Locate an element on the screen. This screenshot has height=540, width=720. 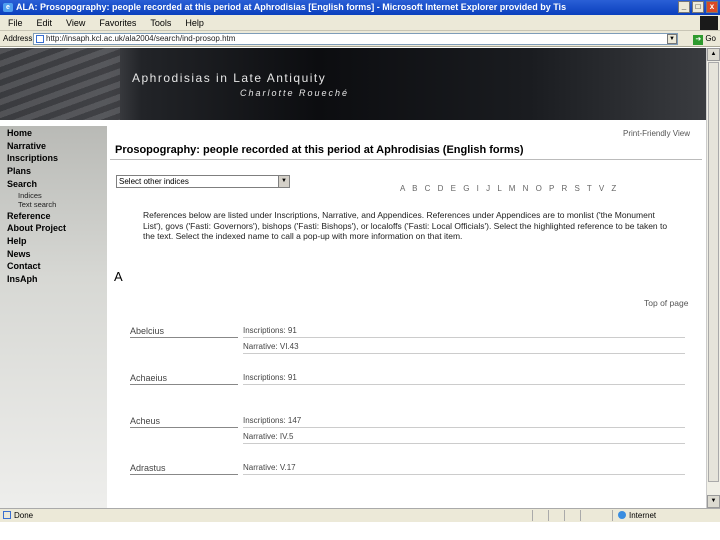
scroll-down-icon: ▼ is located at coordinates (713, 501).